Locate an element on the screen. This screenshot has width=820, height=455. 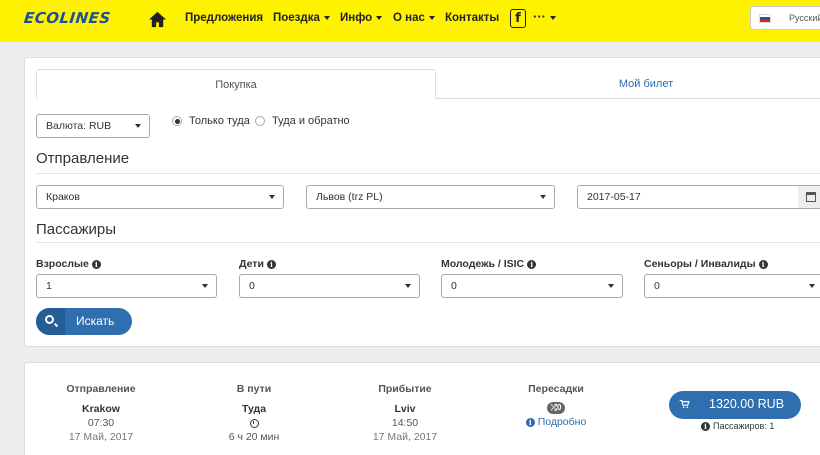
travel-head: В пути is located at coordinates (254, 389).